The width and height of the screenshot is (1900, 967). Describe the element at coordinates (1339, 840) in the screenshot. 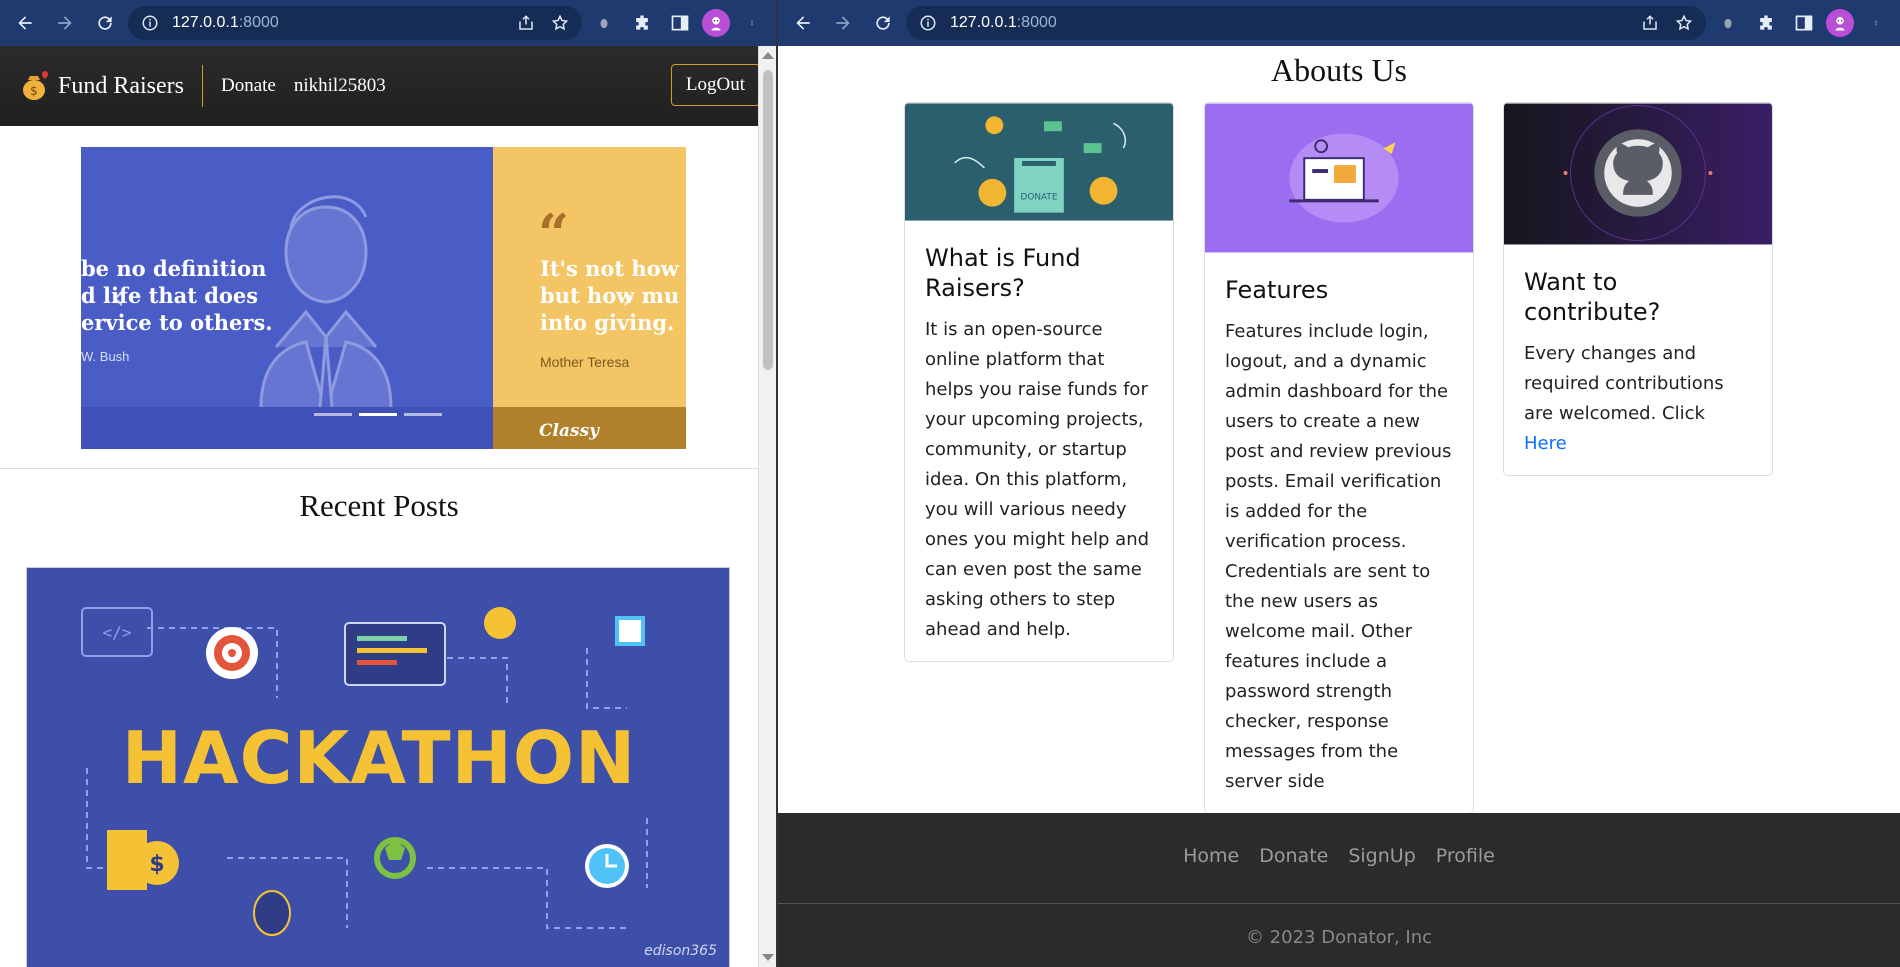

I see `footer-nav: Home Donate SignUp Profile` at that location.